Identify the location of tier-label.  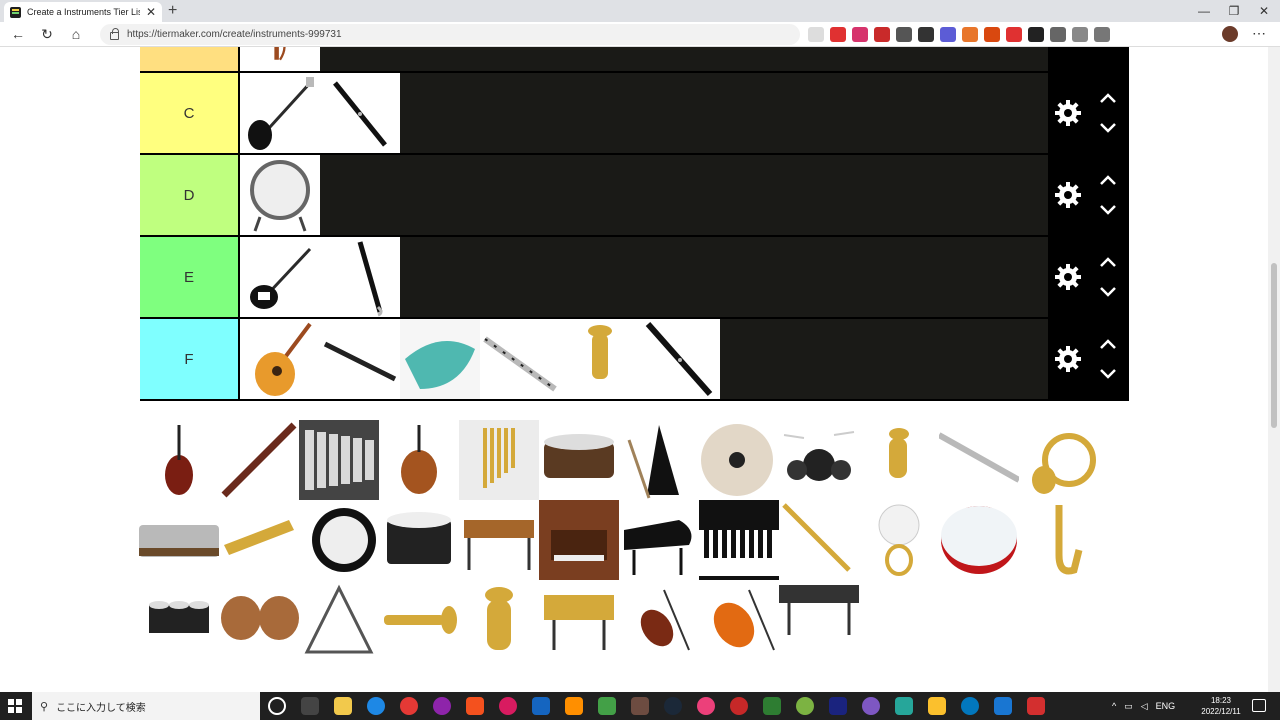
(190, 59).